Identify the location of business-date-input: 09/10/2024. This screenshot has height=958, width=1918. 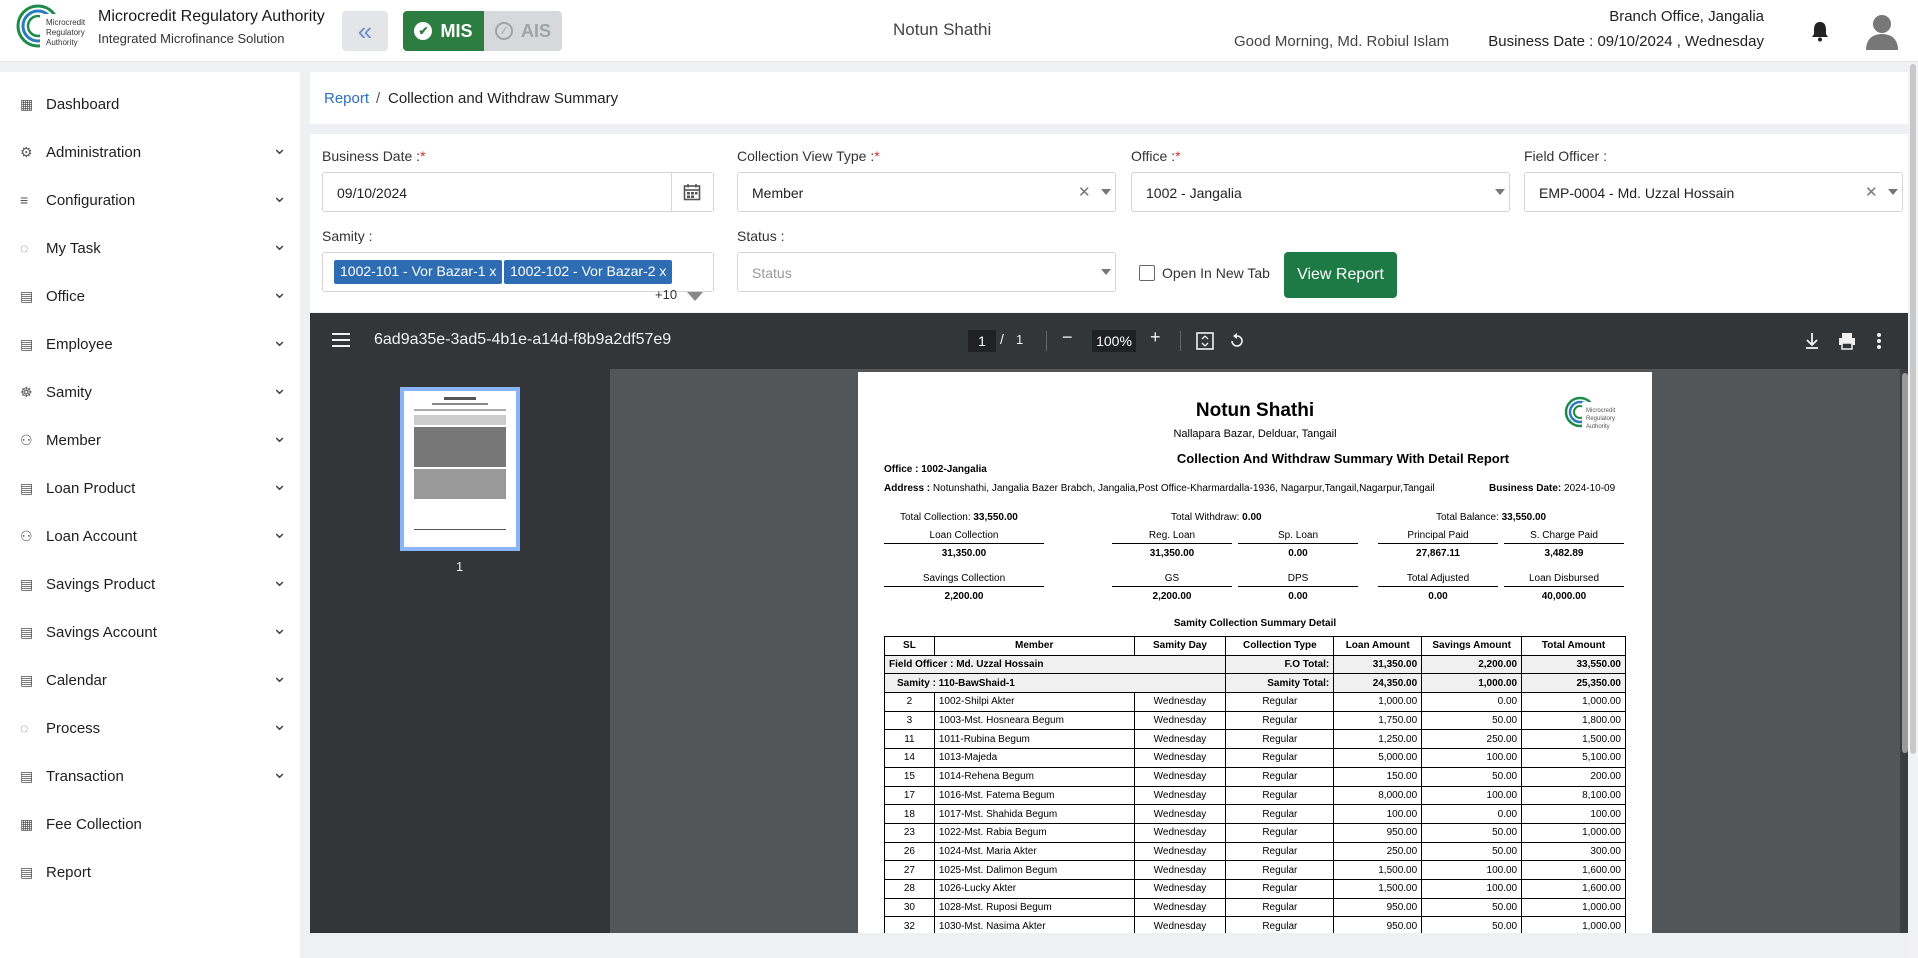
(518, 192).